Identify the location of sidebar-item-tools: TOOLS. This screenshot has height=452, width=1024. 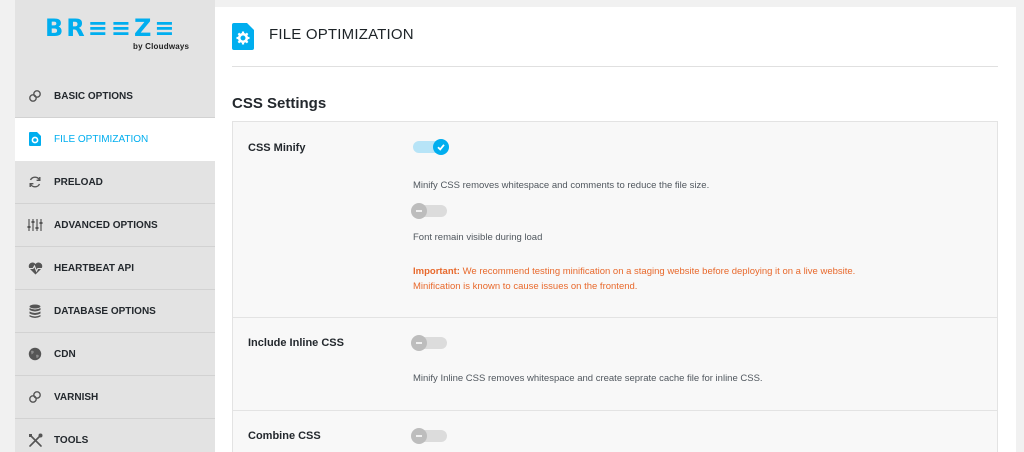
(115, 435).